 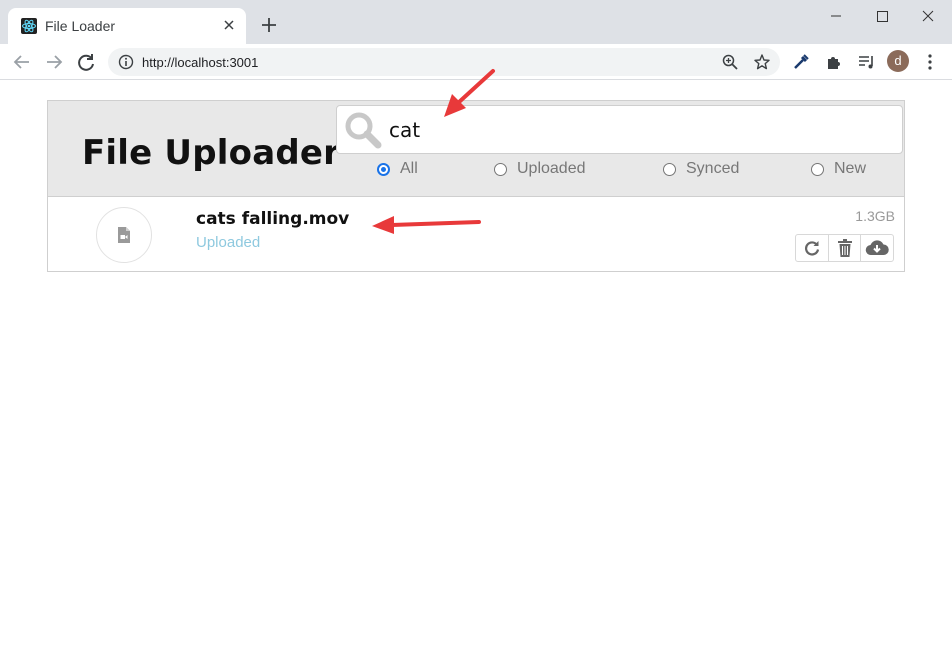 I want to click on forward-arrow-icon, so click(x=54, y=62).